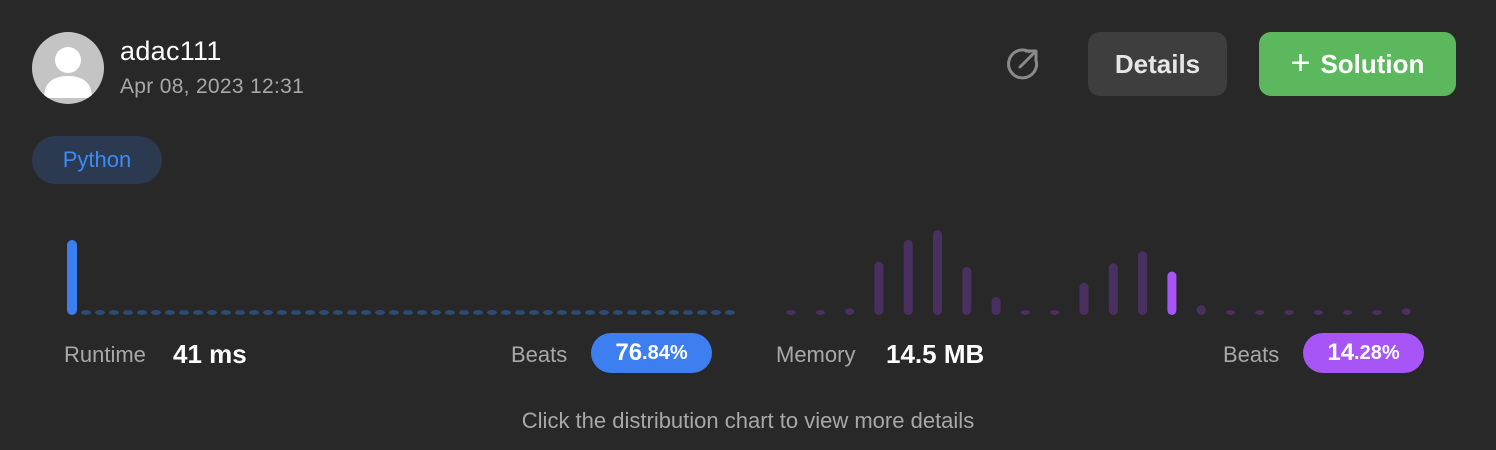  I want to click on memory-value: 14.5 MB, so click(935, 354).